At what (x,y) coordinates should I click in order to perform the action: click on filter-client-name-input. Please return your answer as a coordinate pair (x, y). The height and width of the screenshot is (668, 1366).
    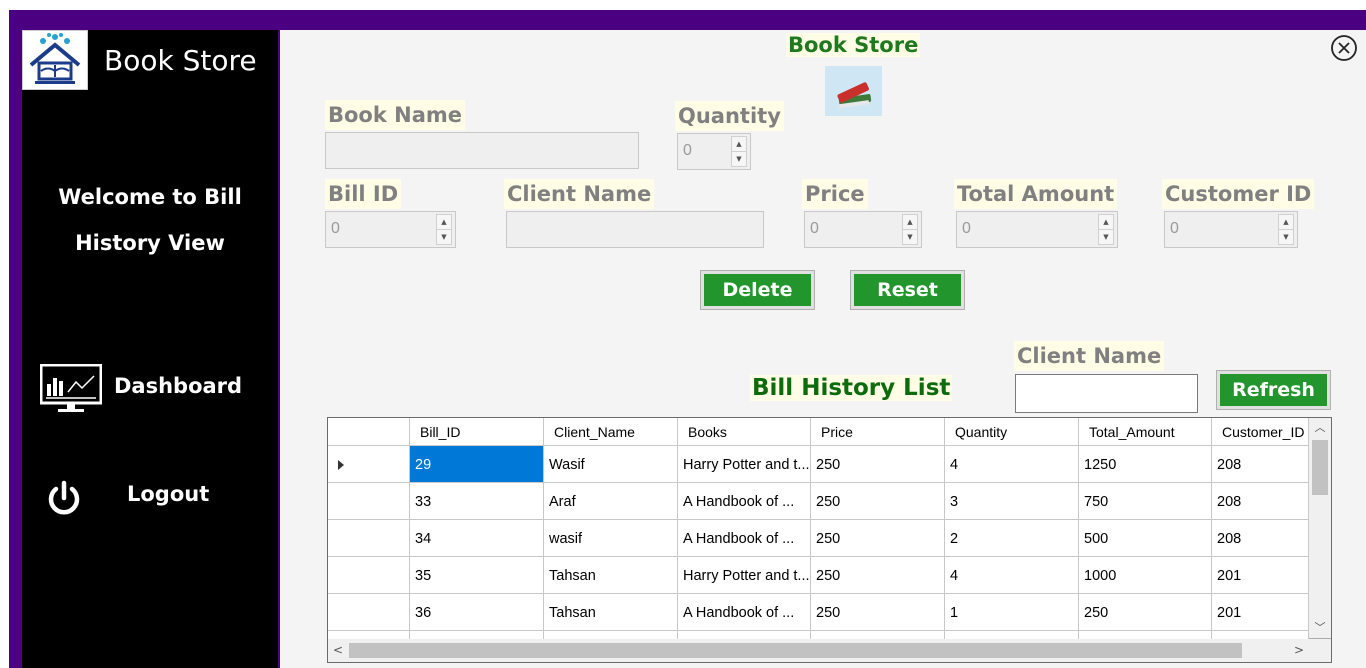
    Looking at the image, I should click on (1106, 393).